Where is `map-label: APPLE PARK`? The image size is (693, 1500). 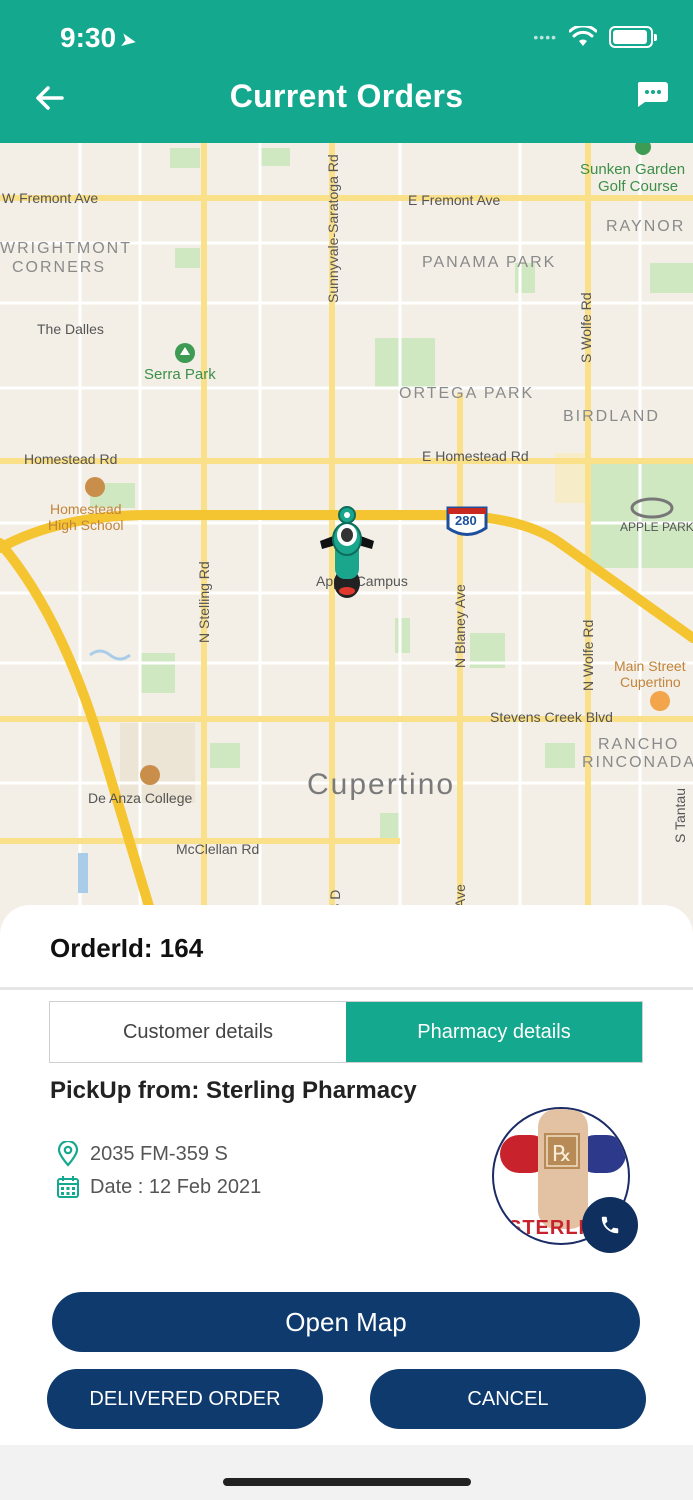 map-label: APPLE PARK is located at coordinates (656, 527).